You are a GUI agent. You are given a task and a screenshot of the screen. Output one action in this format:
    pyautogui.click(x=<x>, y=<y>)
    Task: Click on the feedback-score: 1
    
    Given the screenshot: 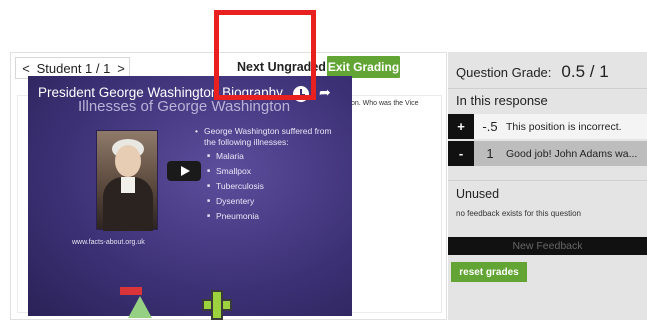 What is the action you would take?
    pyautogui.click(x=490, y=153)
    